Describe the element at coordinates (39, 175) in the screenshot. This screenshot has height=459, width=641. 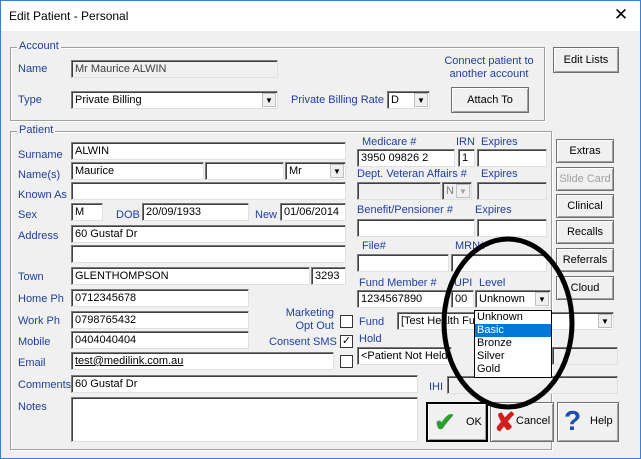
I see `names-label: Name(s)` at that location.